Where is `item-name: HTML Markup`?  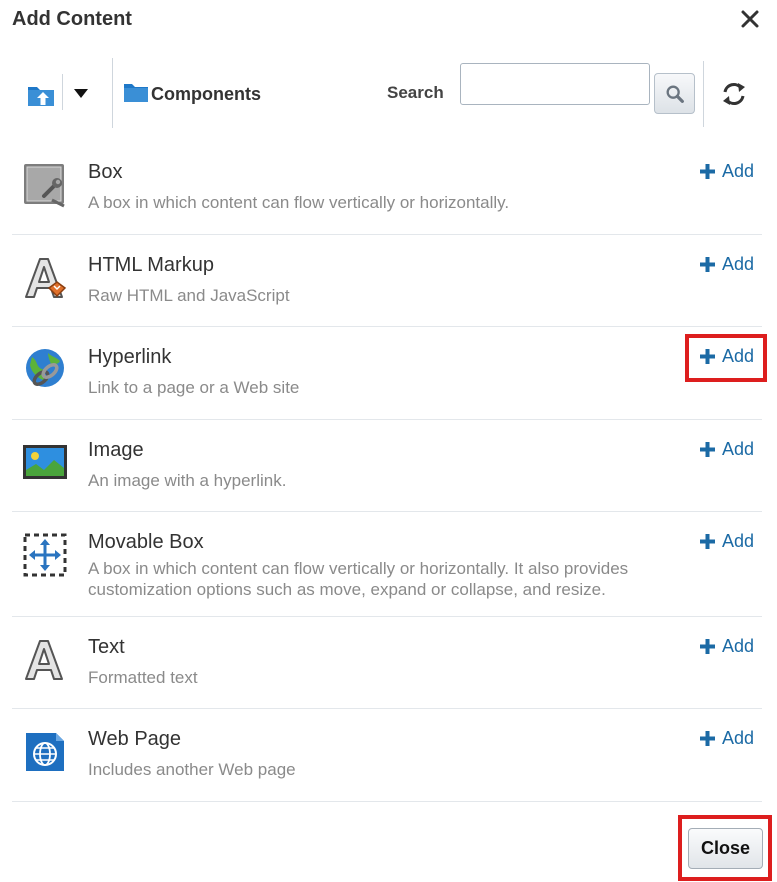
item-name: HTML Markup is located at coordinates (151, 265).